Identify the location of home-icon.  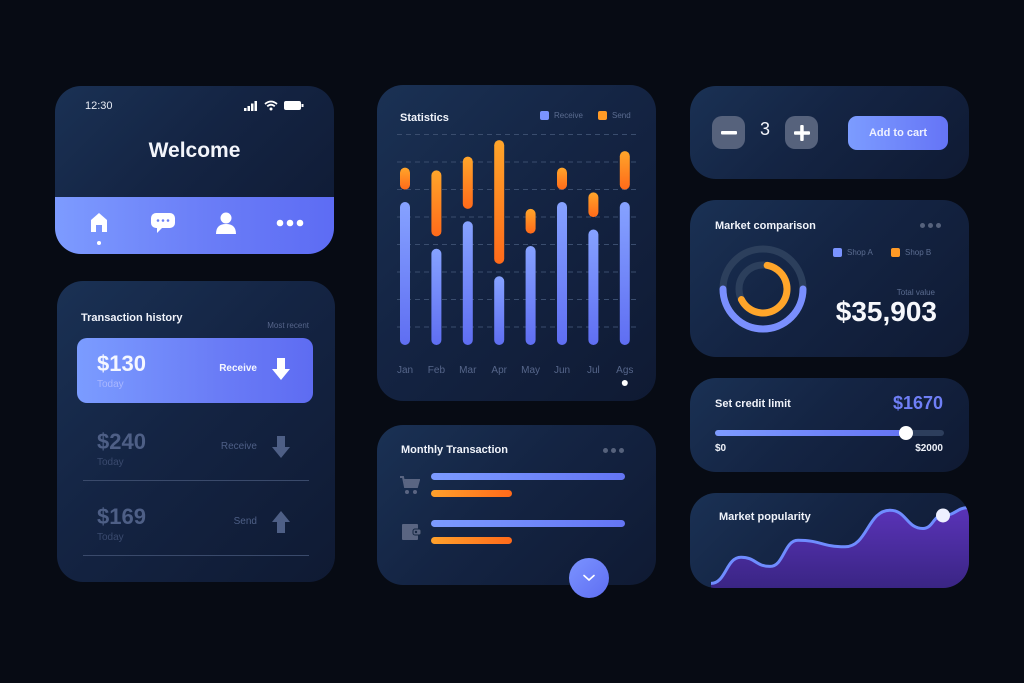
(98, 222).